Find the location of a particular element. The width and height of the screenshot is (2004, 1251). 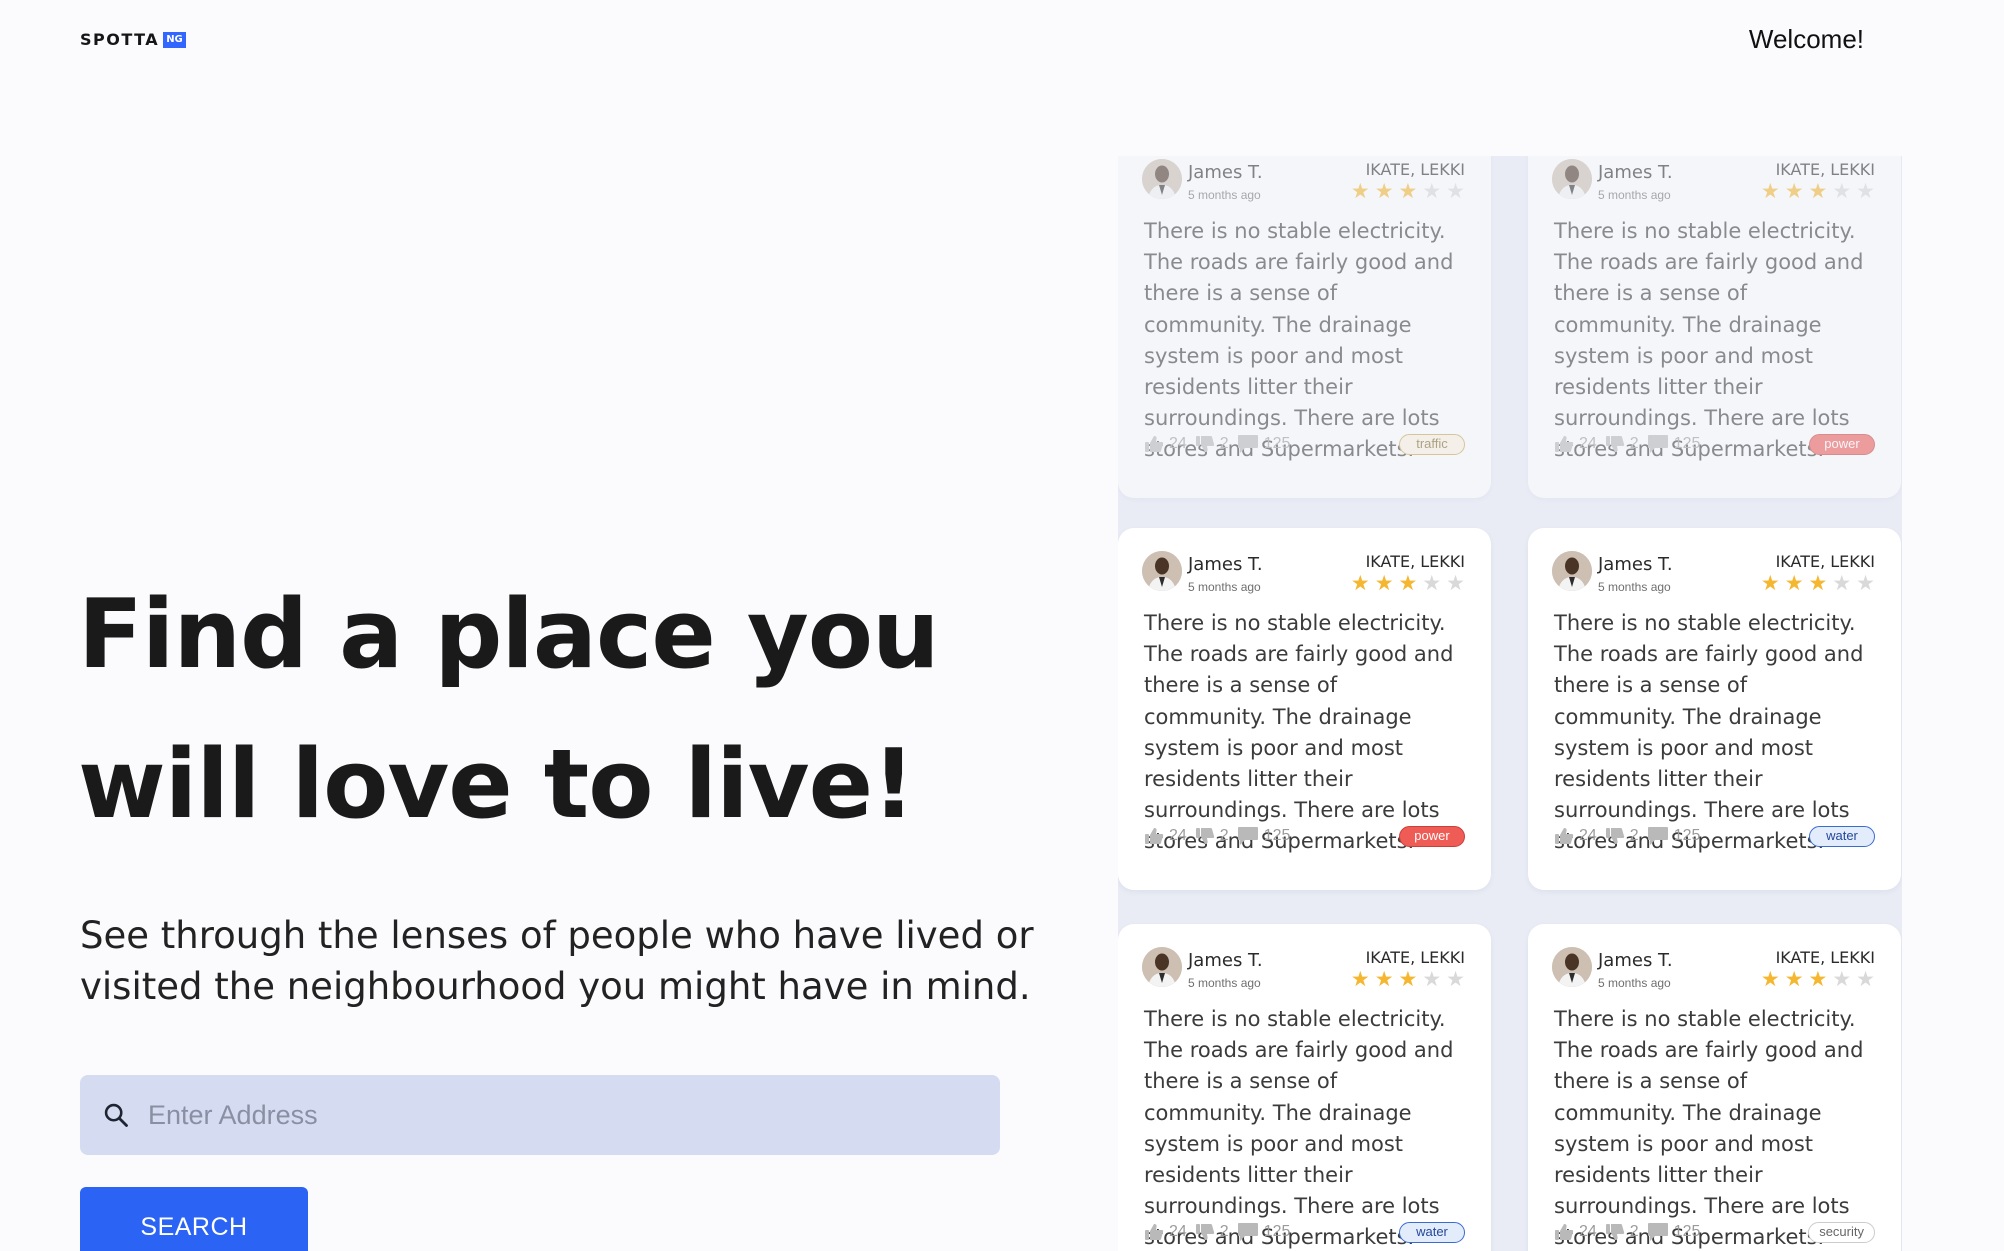

search-box is located at coordinates (540, 1115).